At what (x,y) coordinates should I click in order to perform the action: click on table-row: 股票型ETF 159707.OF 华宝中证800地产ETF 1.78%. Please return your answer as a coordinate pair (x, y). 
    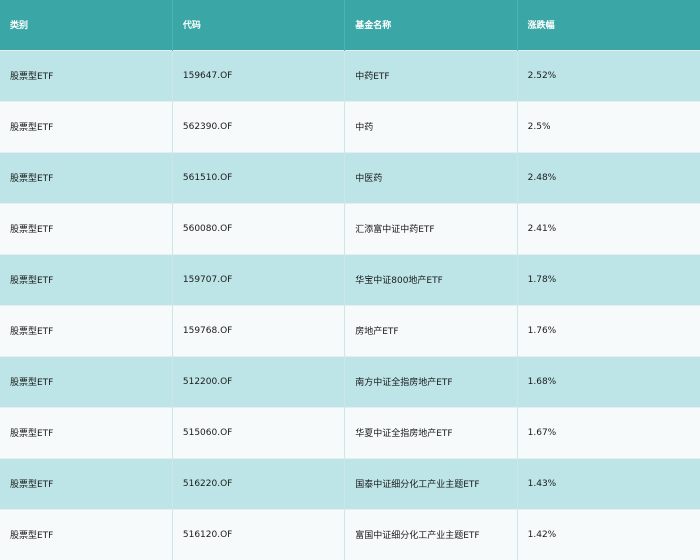
    Looking at the image, I should click on (350, 279).